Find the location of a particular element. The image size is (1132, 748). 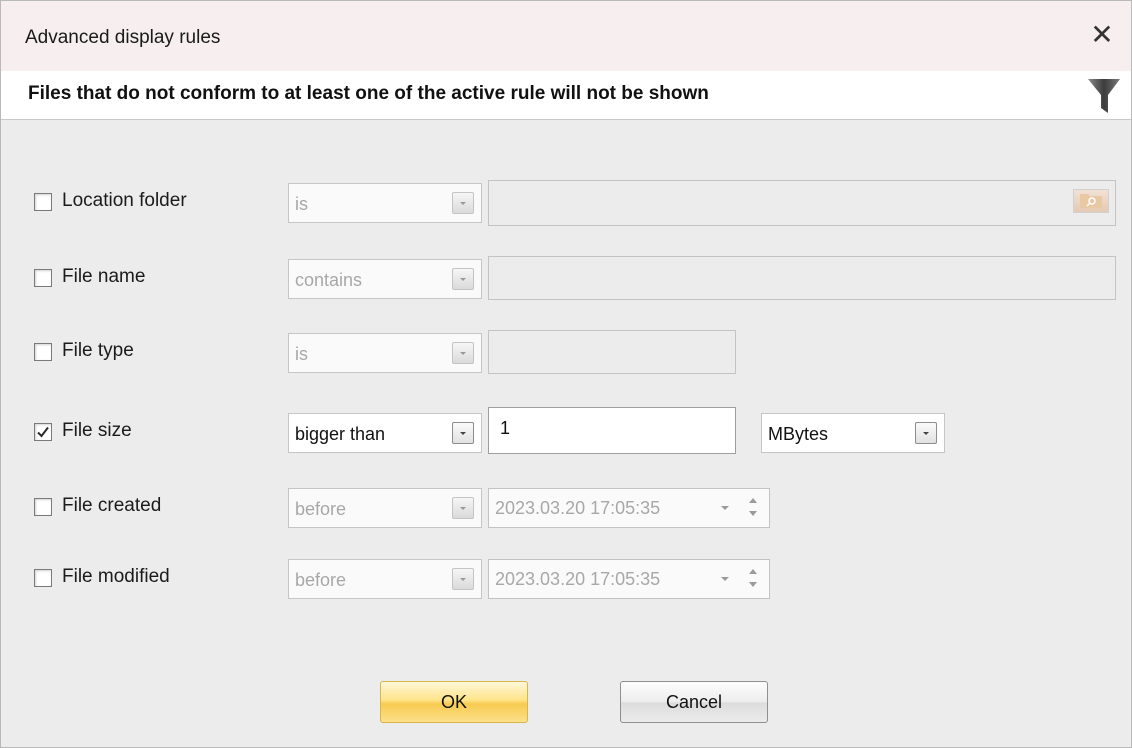

type-label: File type is located at coordinates (98, 350).